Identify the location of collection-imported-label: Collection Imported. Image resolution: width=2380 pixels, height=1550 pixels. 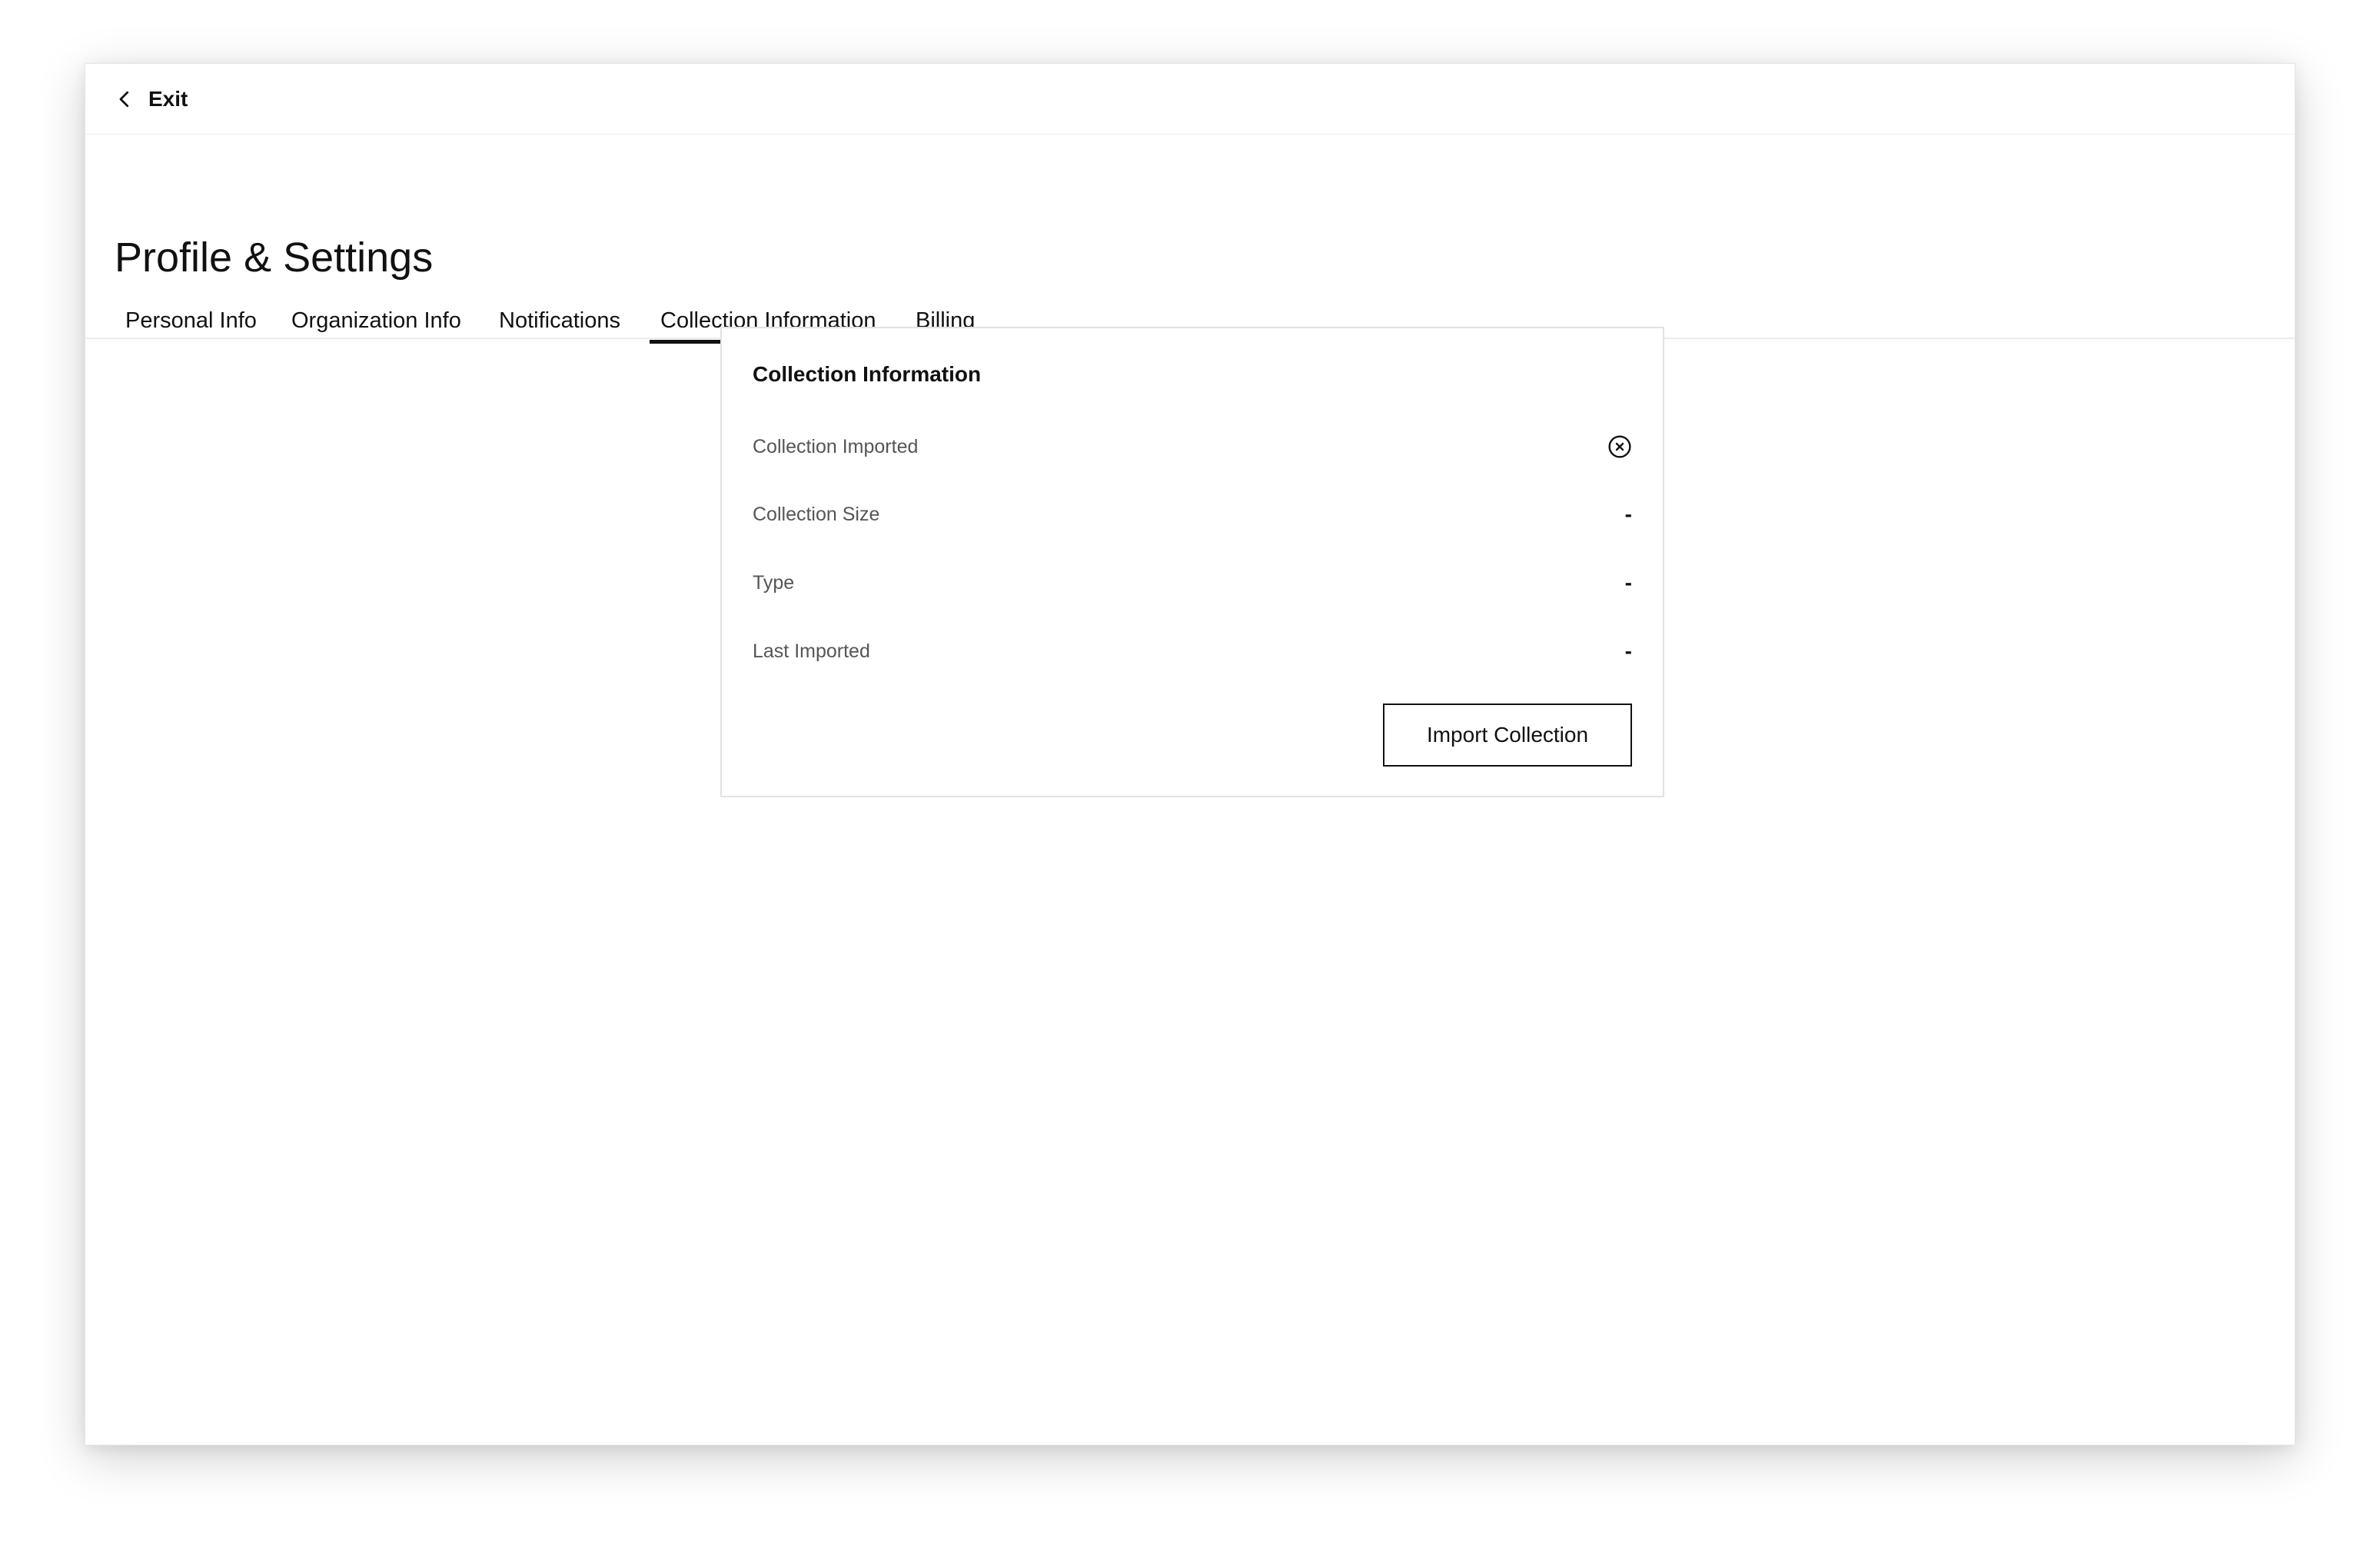
(836, 446).